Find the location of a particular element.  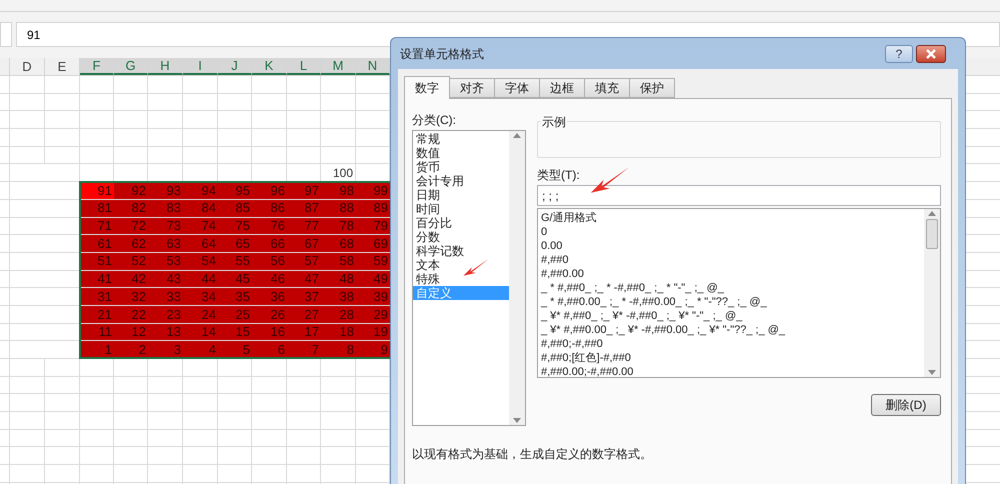

scroll-thumb is located at coordinates (932, 234).